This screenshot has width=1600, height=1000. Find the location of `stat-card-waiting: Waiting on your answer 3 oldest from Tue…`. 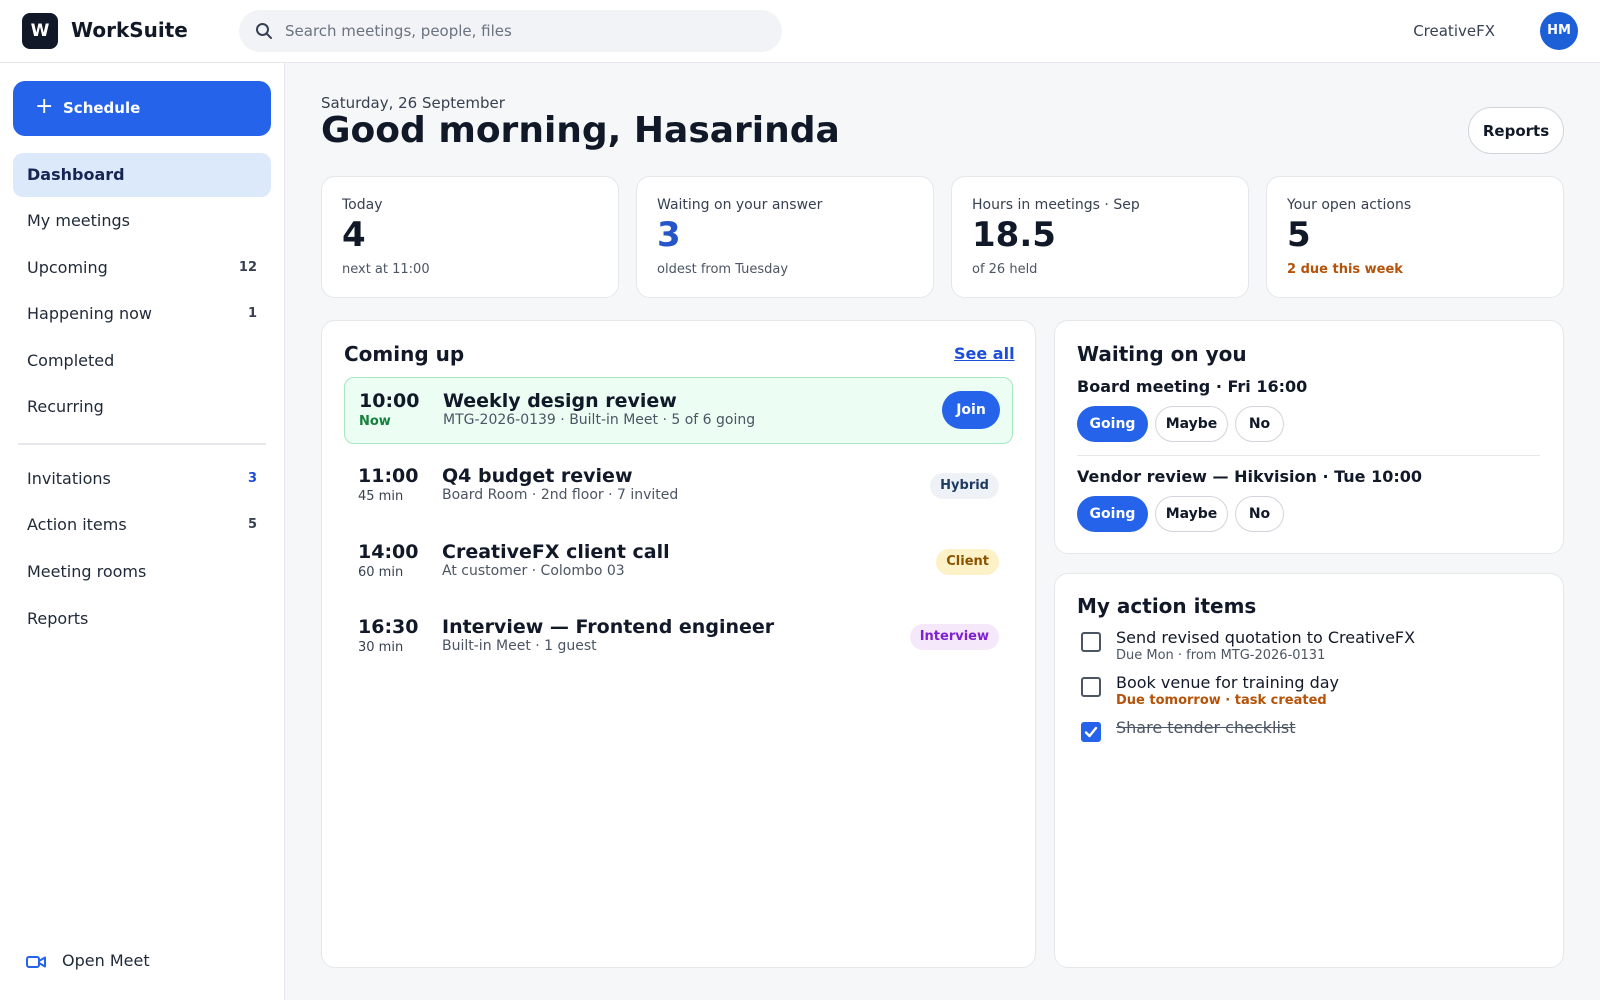

stat-card-waiting: Waiting on your answer 3 oldest from Tue… is located at coordinates (785, 237).